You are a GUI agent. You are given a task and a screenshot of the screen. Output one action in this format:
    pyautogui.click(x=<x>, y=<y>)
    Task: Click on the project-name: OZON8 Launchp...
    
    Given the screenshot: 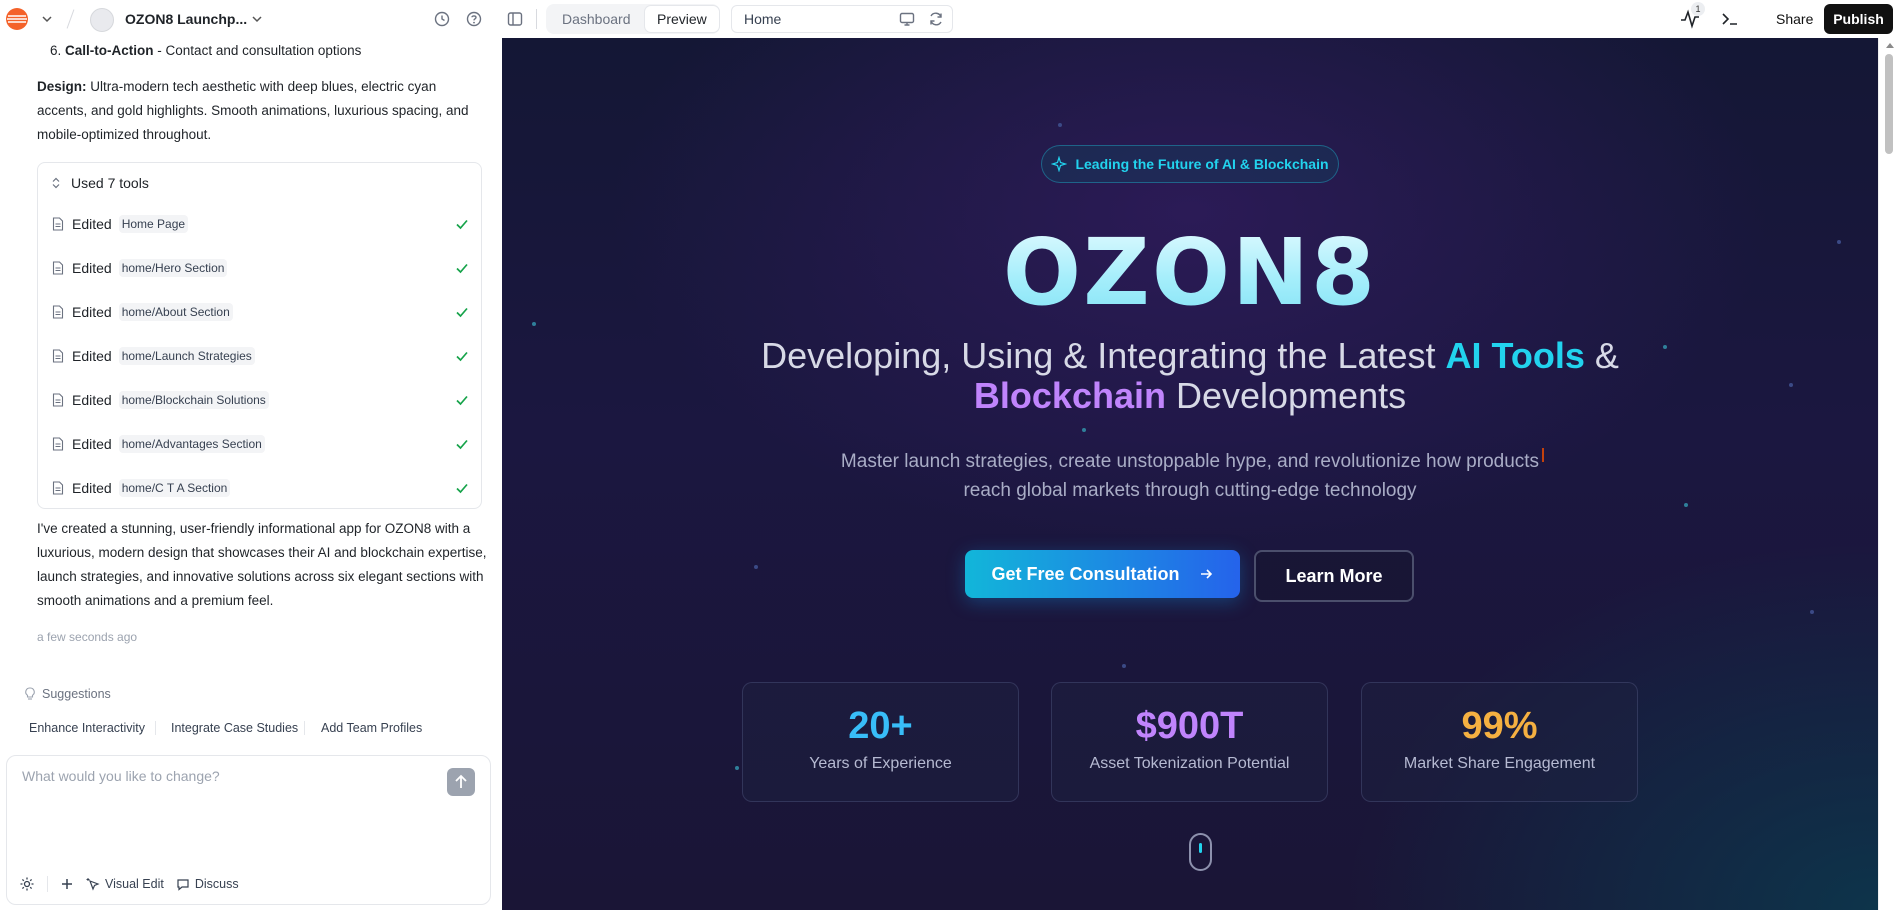 What is the action you would take?
    pyautogui.click(x=186, y=19)
    